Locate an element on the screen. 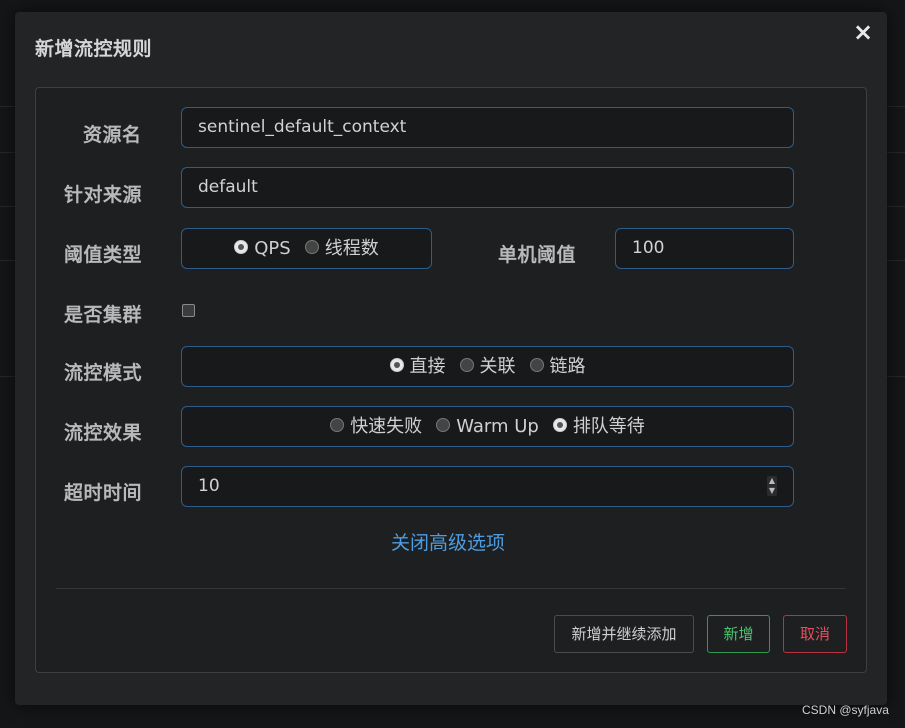 The width and height of the screenshot is (905, 728). strategy-option-relate: 关联 is located at coordinates (487, 366).